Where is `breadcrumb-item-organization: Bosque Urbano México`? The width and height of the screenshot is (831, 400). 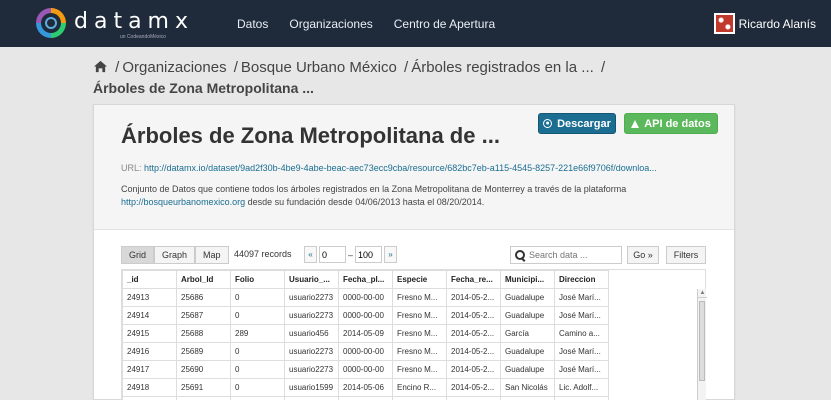 breadcrumb-item-organization: Bosque Urbano México is located at coordinates (319, 67).